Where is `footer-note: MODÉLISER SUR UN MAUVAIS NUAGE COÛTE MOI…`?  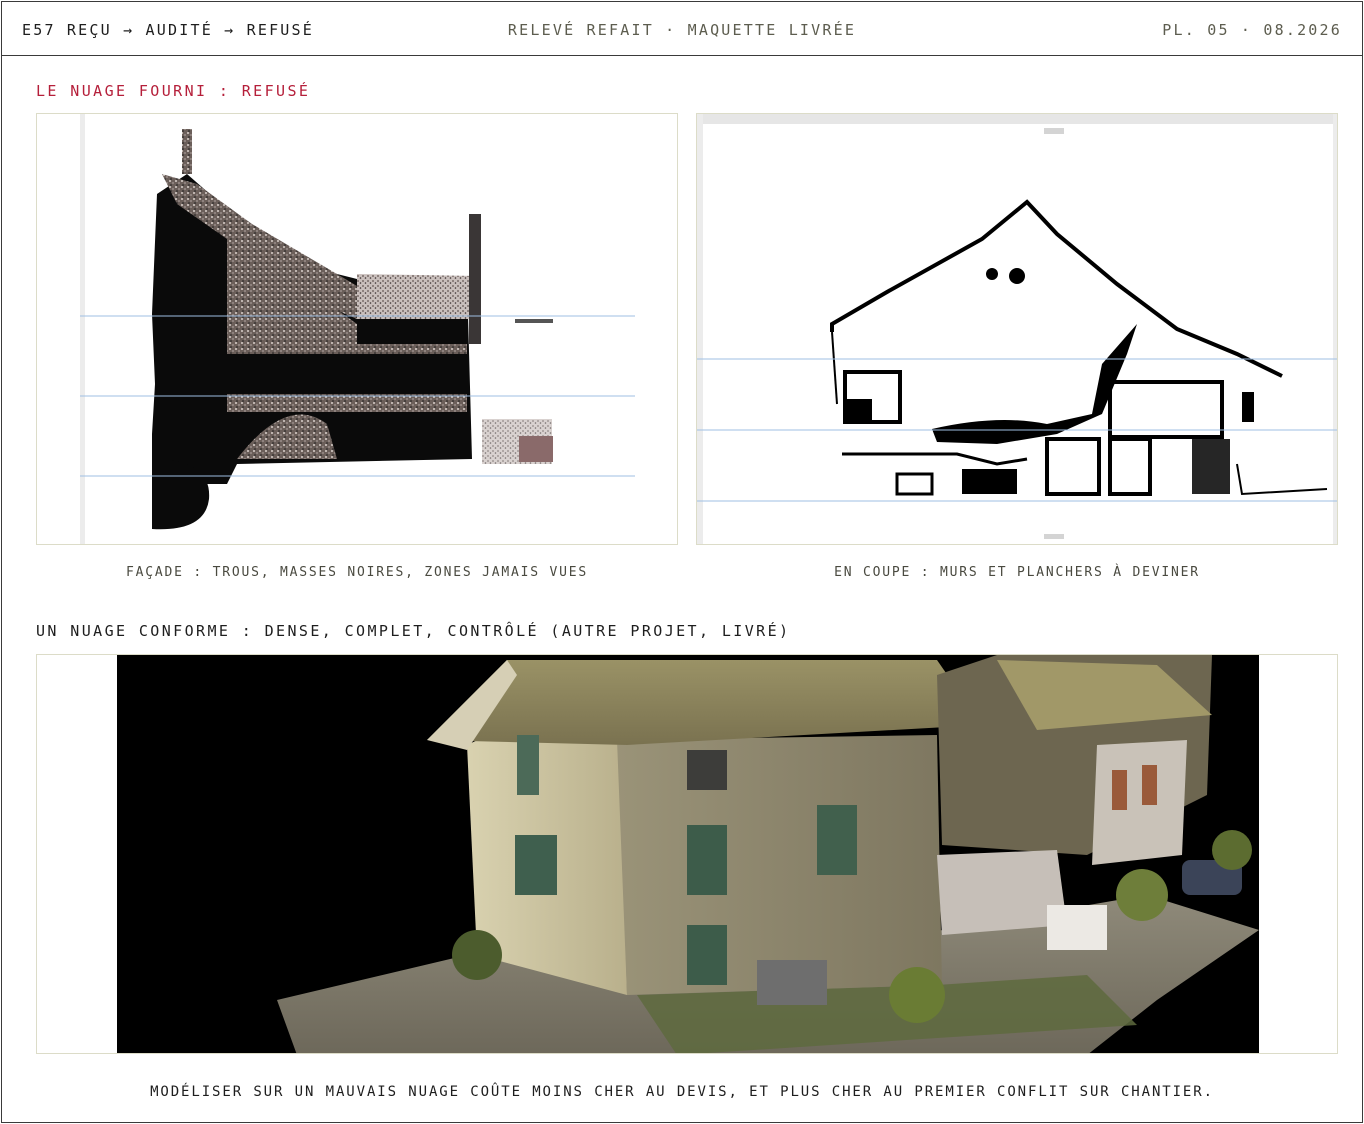
footer-note: MODÉLISER SUR UN MAUVAIS NUAGE COÛTE MOI… is located at coordinates (682, 1092).